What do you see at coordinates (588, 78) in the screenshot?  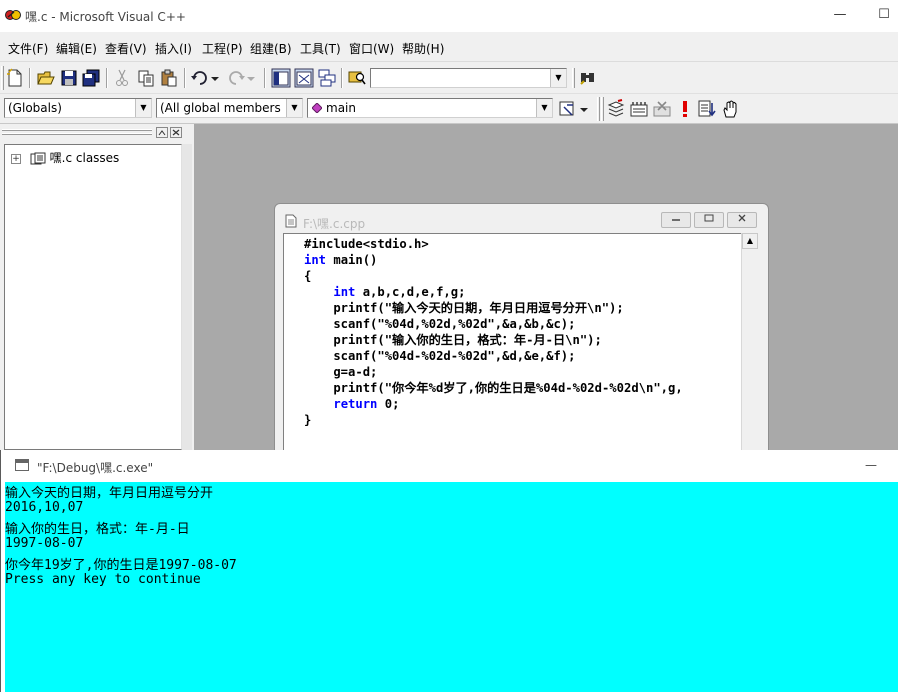 I see `find-icon` at bounding box center [588, 78].